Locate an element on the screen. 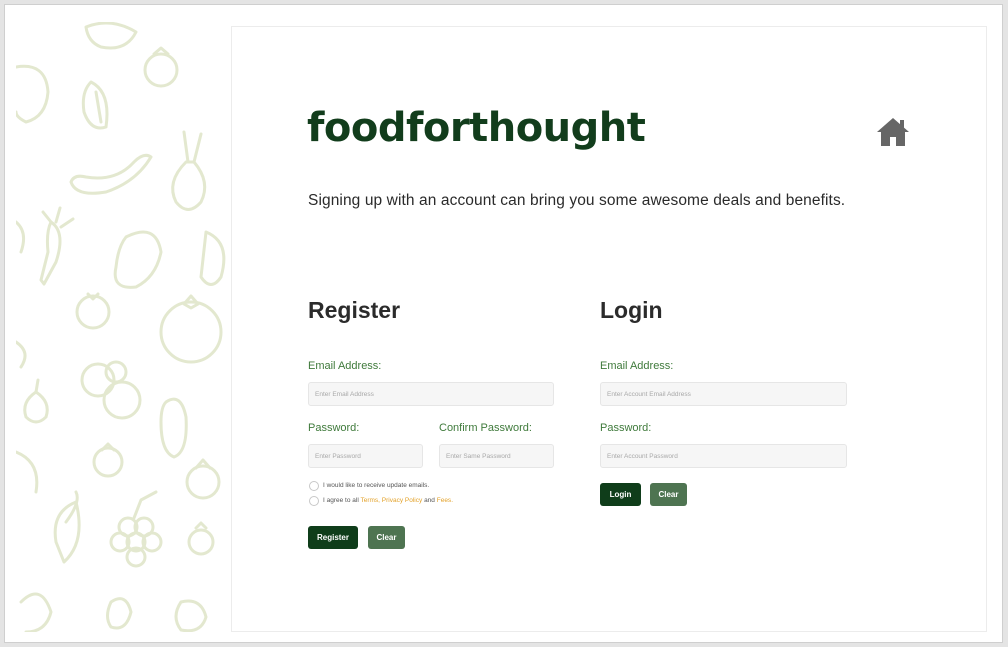  login-password-input is located at coordinates (723, 456).